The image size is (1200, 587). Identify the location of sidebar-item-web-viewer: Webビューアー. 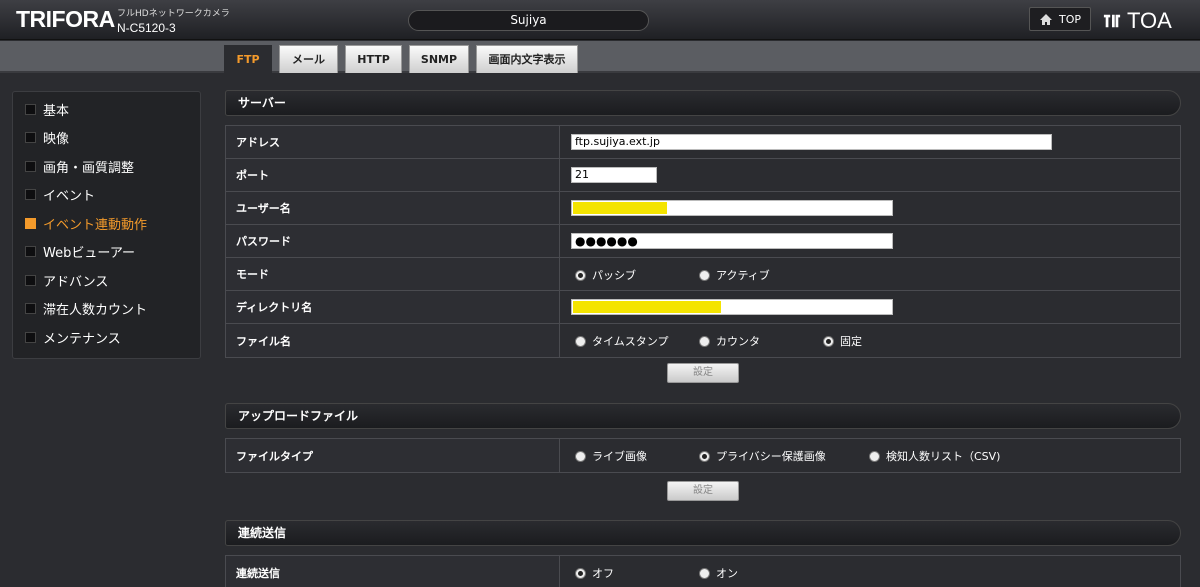
(80, 251).